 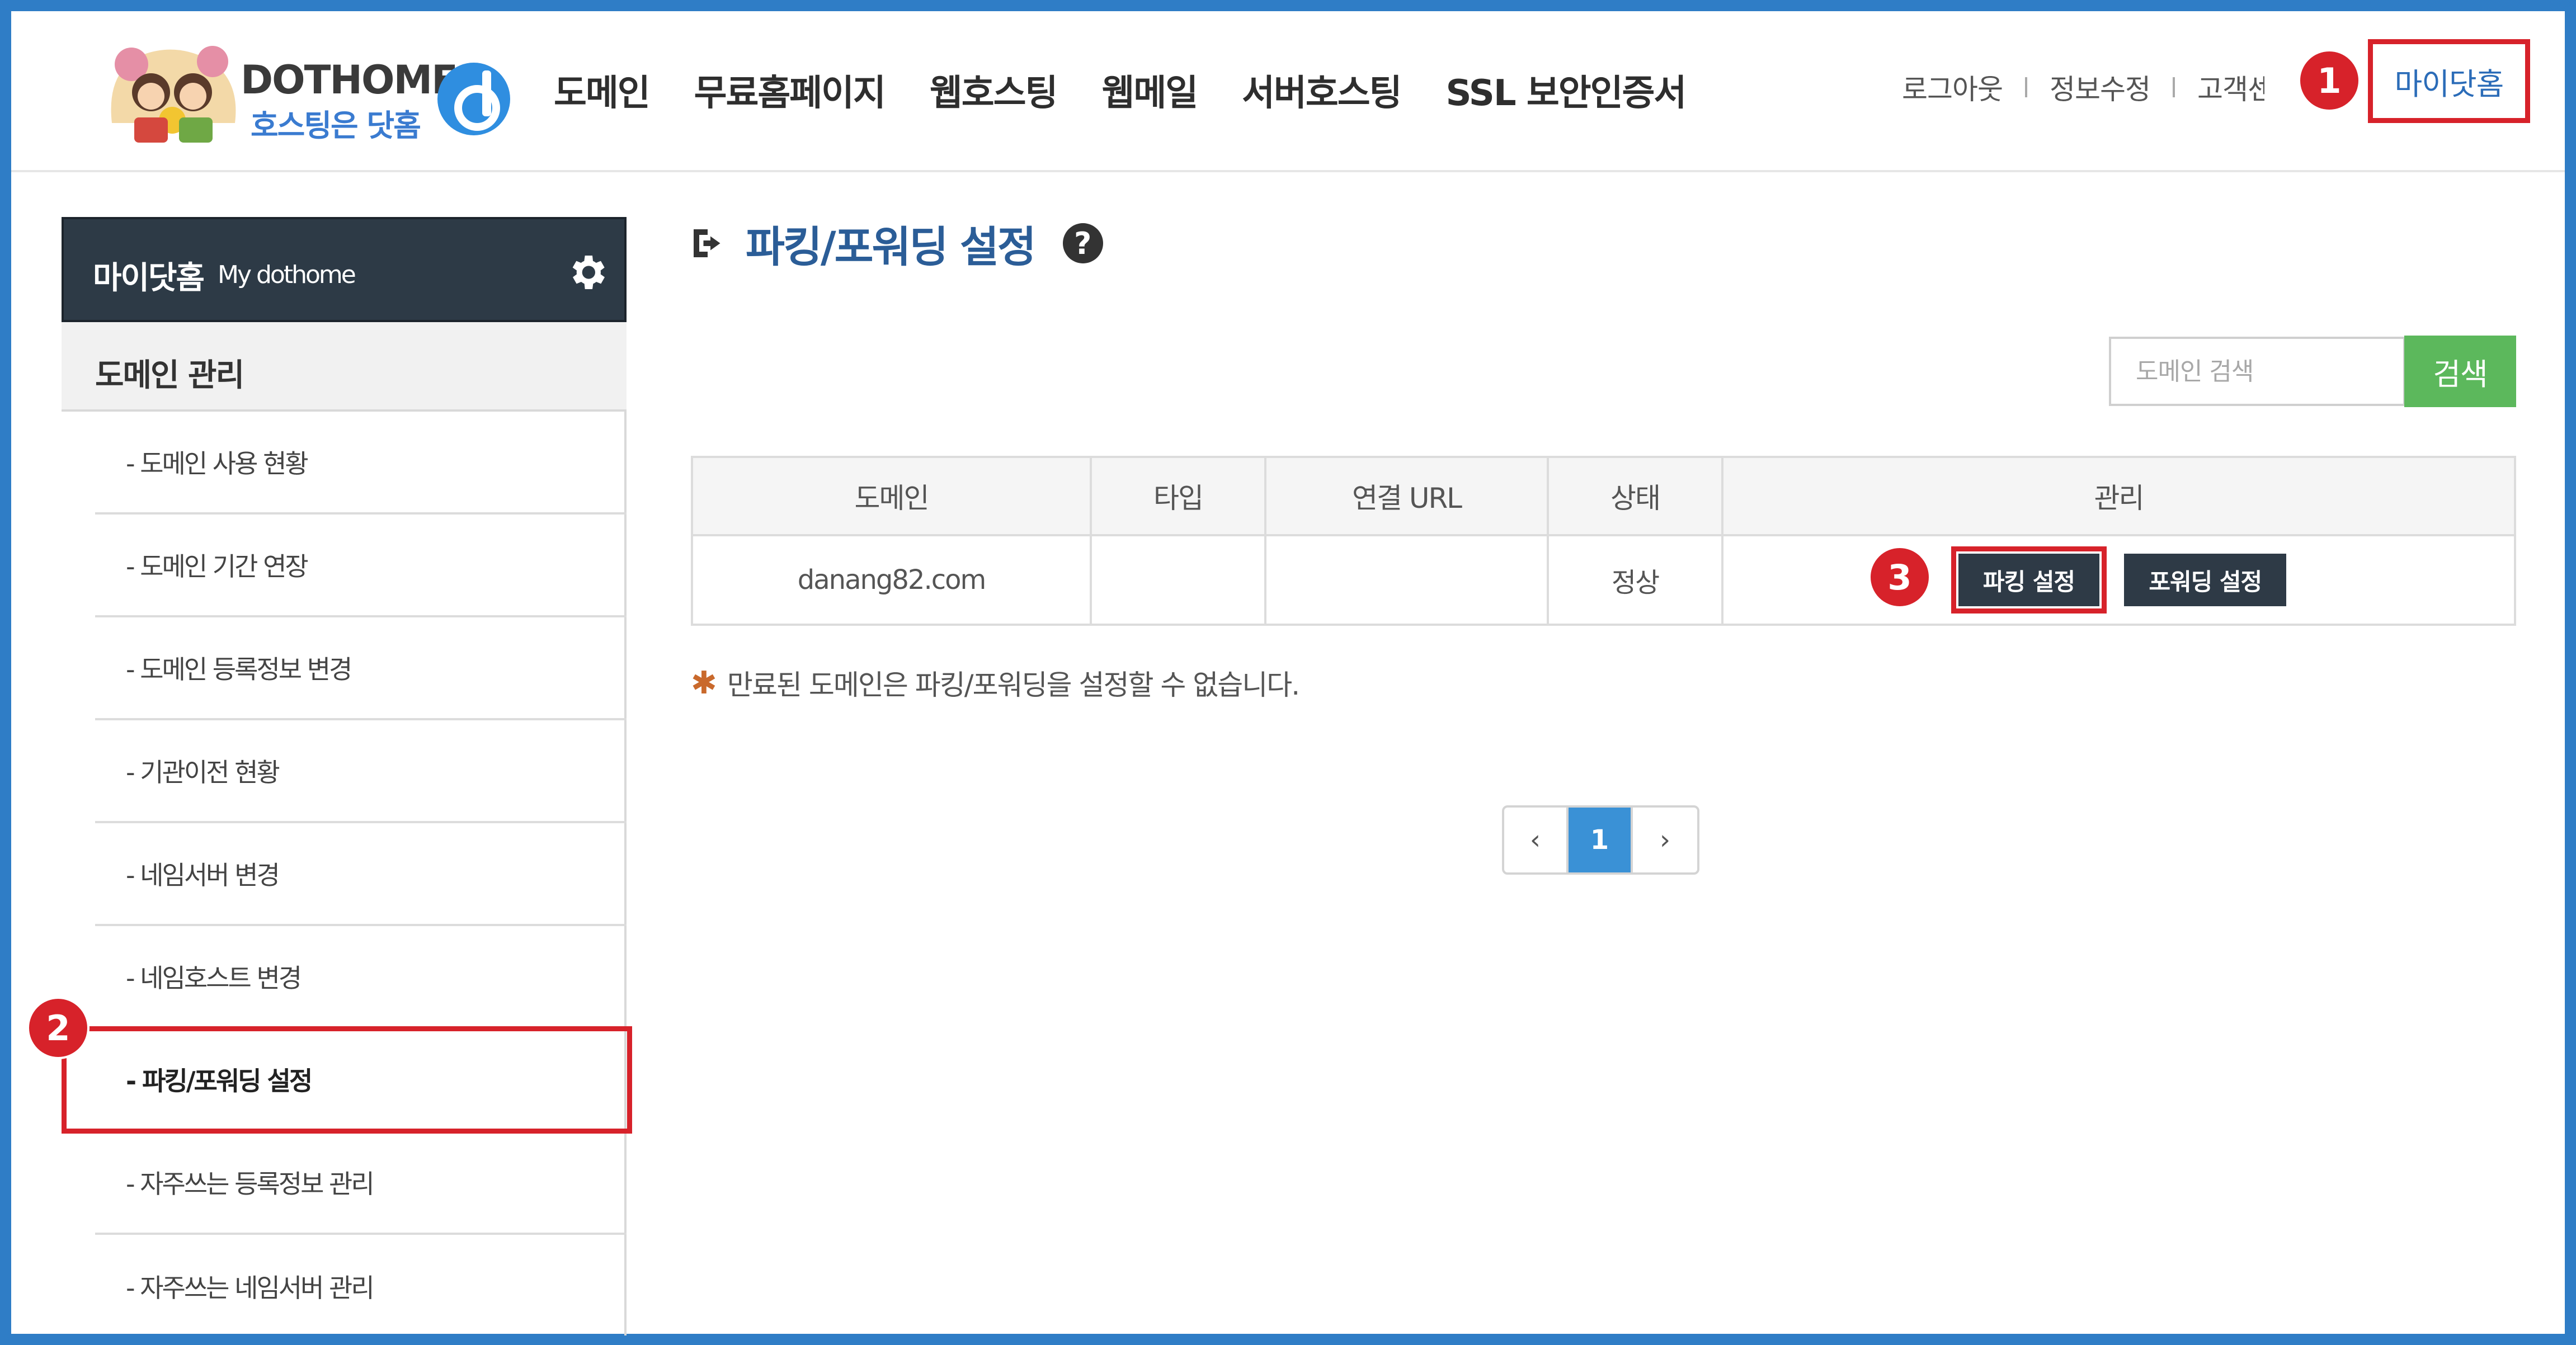 What do you see at coordinates (1635, 496) in the screenshot?
I see `col-header-status: 상태` at bounding box center [1635, 496].